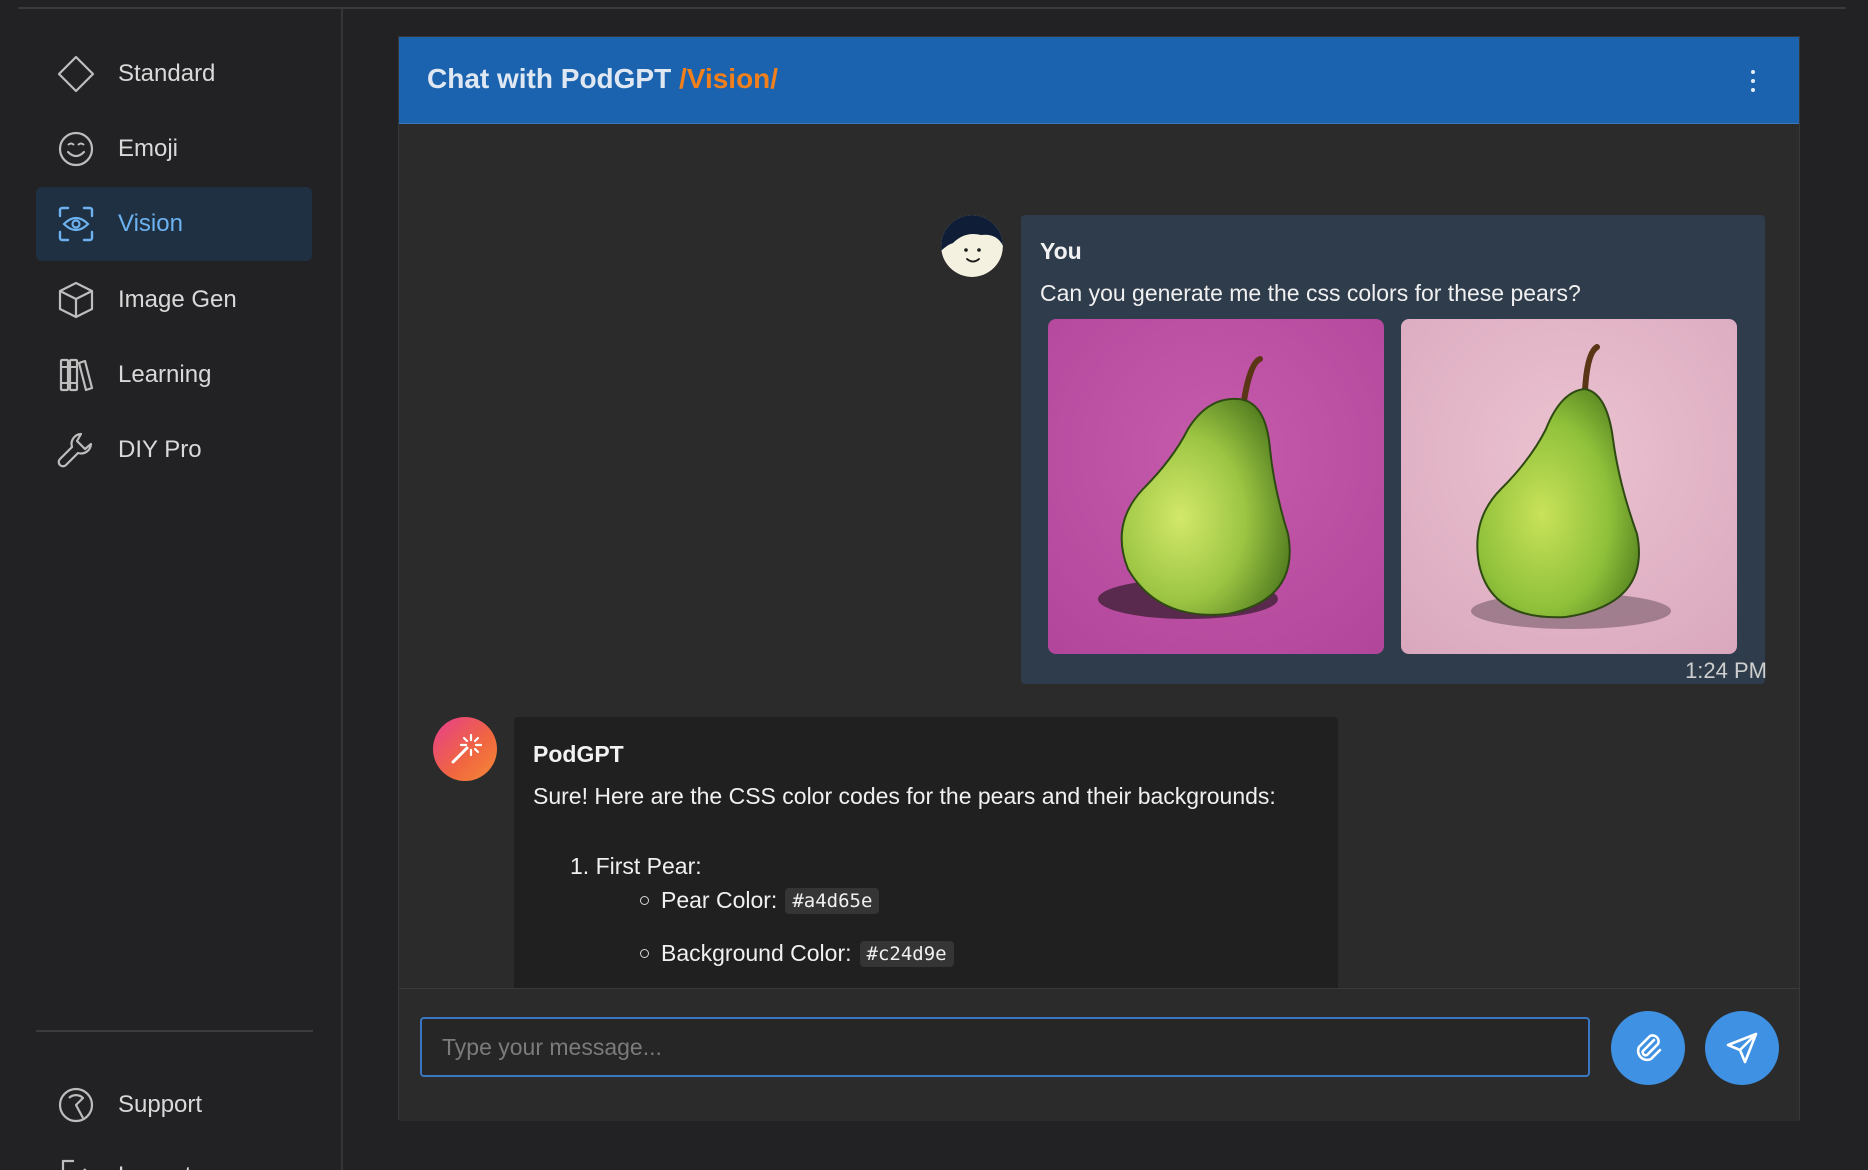 The height and width of the screenshot is (1170, 1868). What do you see at coordinates (167, 73) in the screenshot?
I see `sidebar-item-label: Standard` at bounding box center [167, 73].